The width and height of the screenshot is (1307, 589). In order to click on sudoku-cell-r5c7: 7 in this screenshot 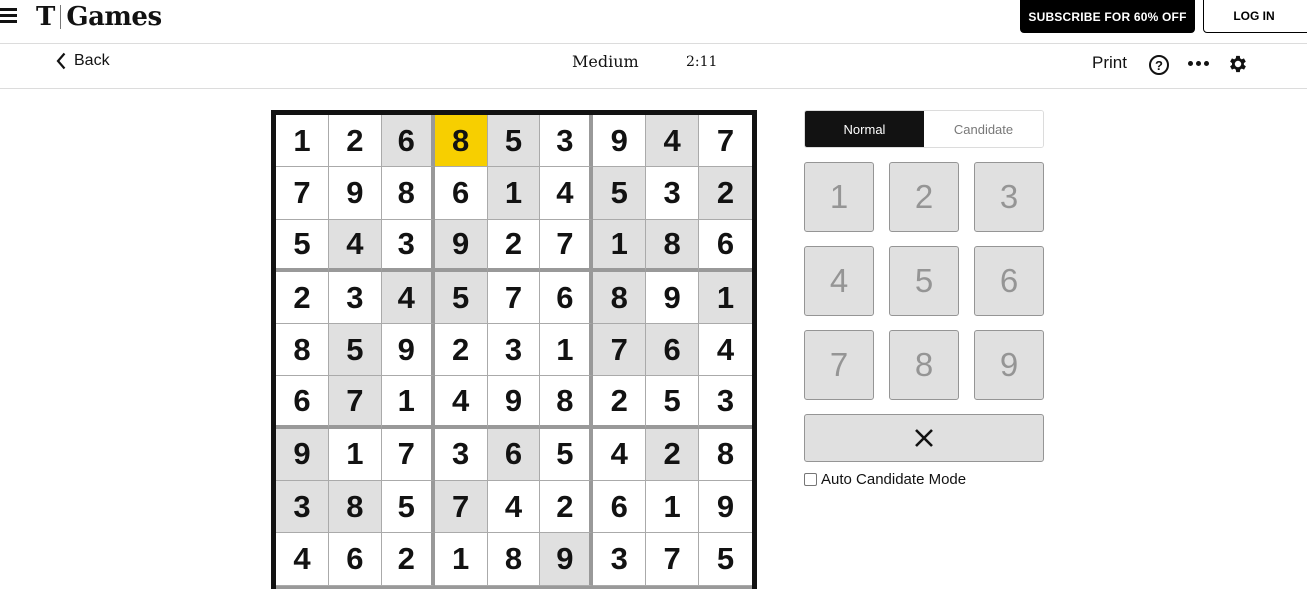, I will do `click(620, 350)`.